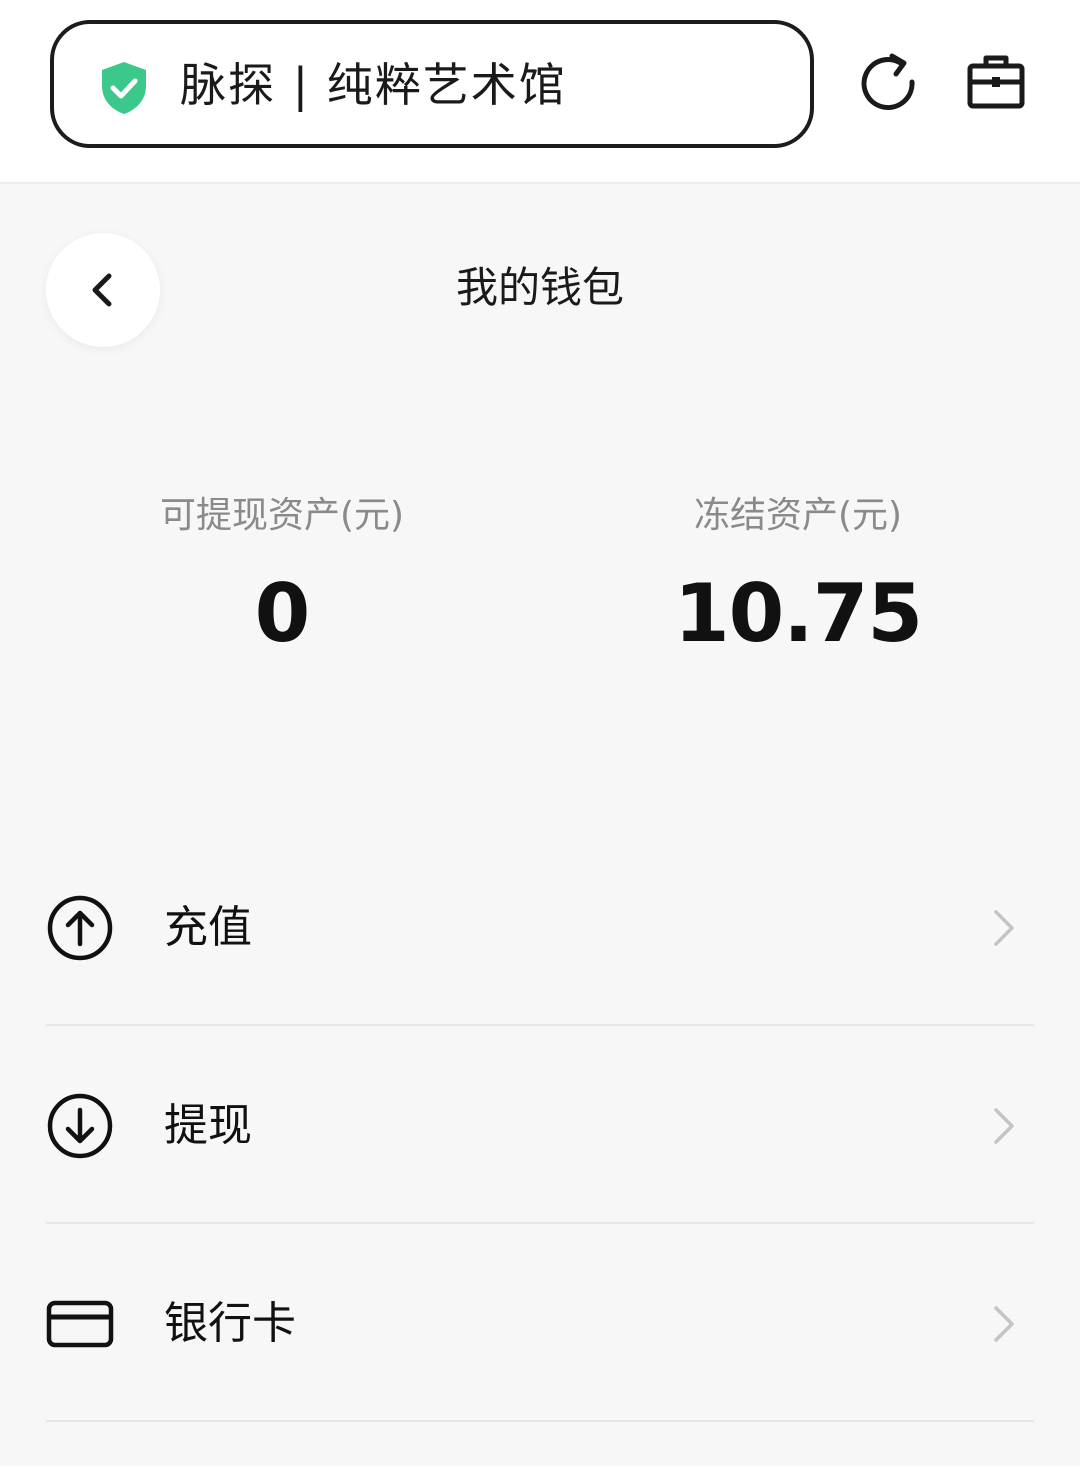  I want to click on address-bar: 脉探 | 纯粹艺术馆, so click(432, 84).